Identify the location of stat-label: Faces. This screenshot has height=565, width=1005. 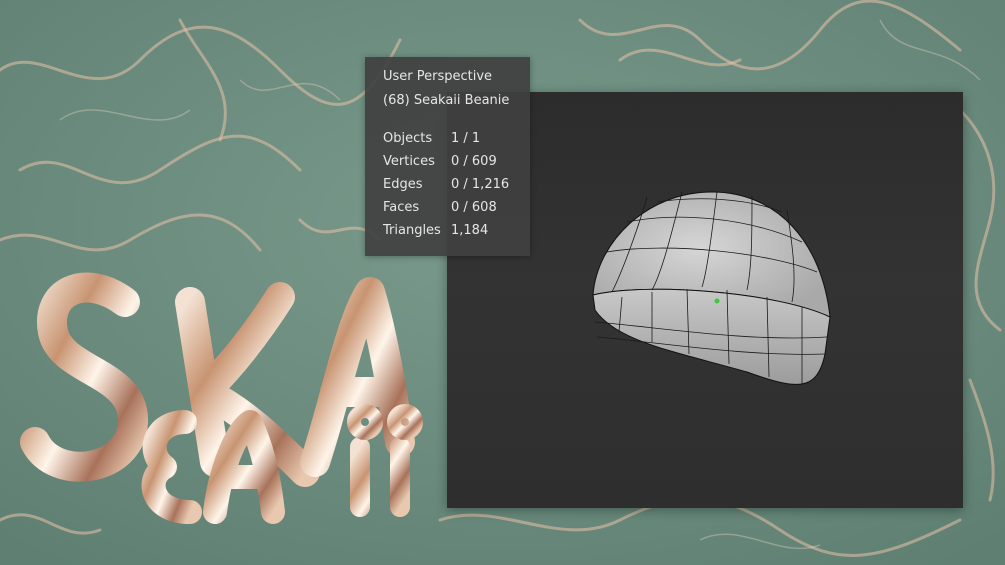
(401, 207).